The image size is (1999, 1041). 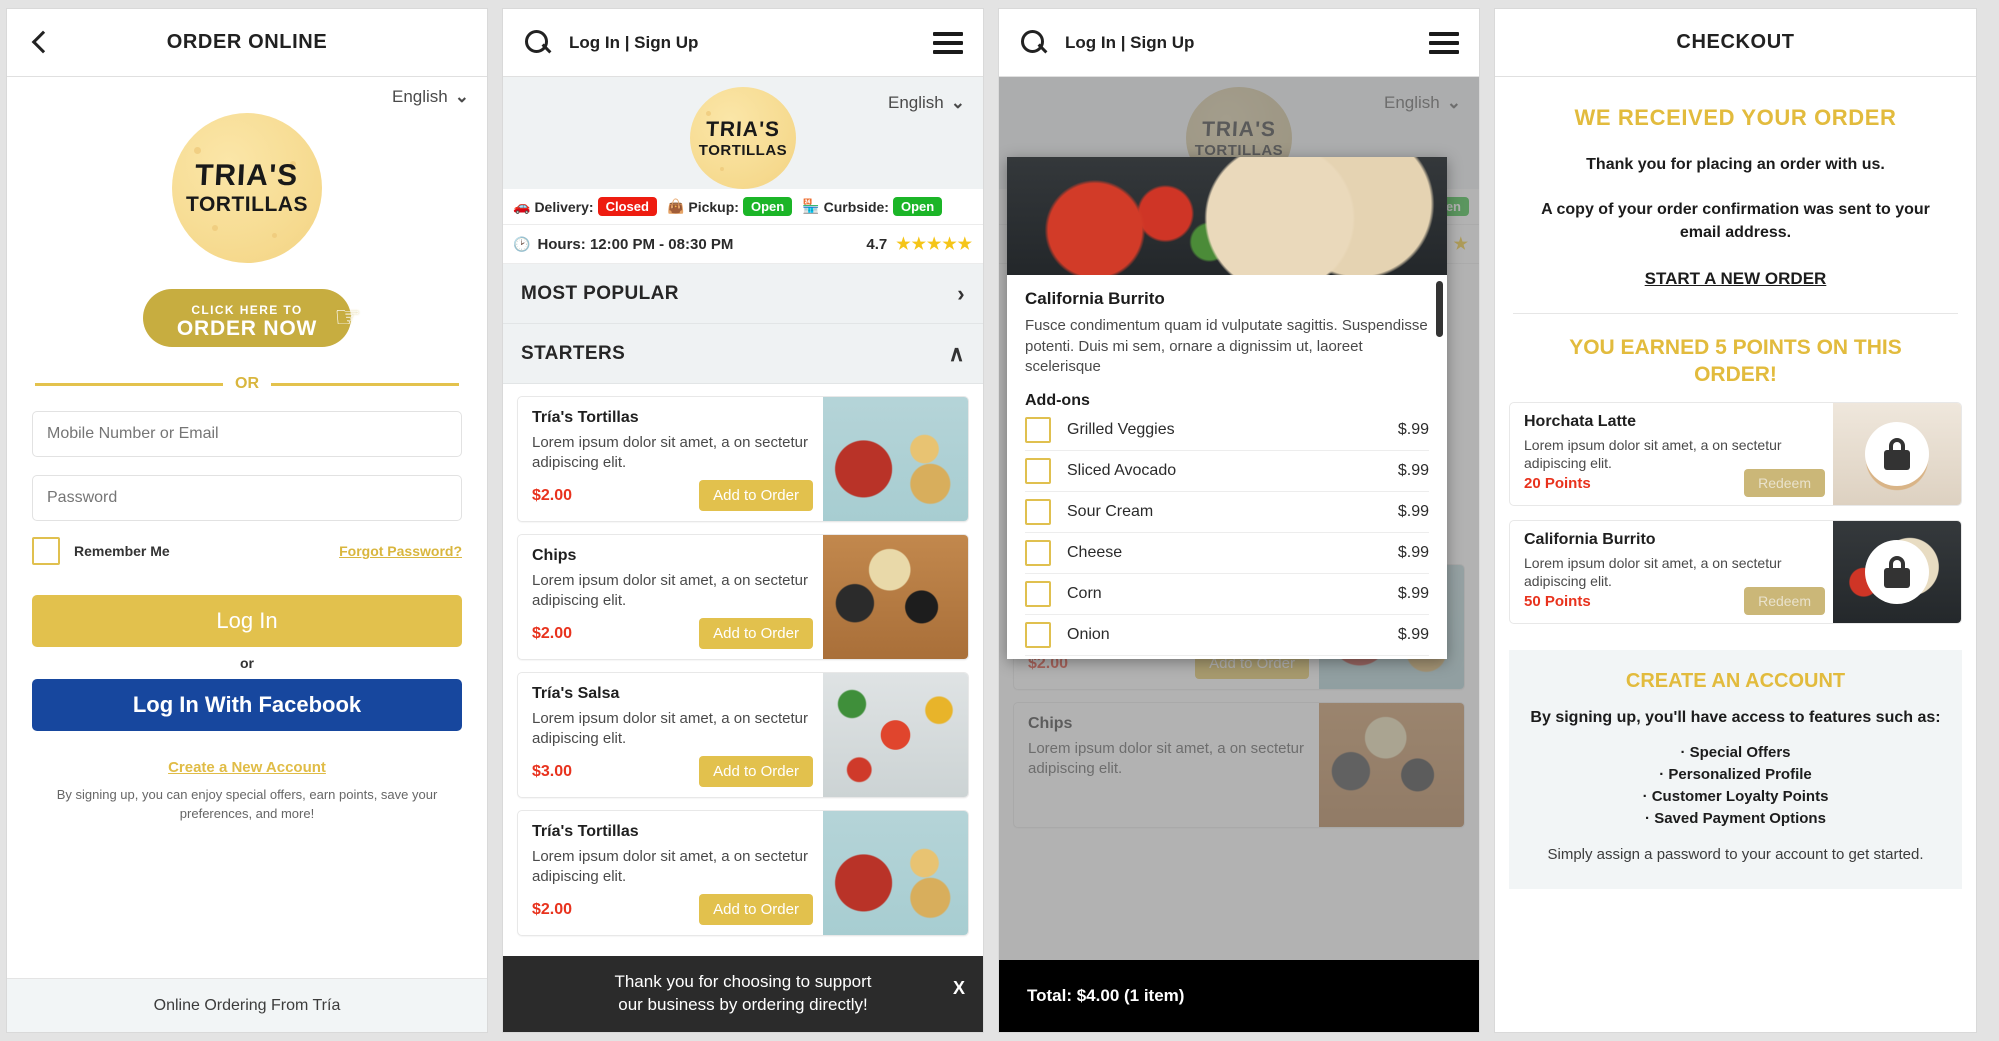 What do you see at coordinates (1227, 595) in the screenshot?
I see `addon-row: Corn $.99` at bounding box center [1227, 595].